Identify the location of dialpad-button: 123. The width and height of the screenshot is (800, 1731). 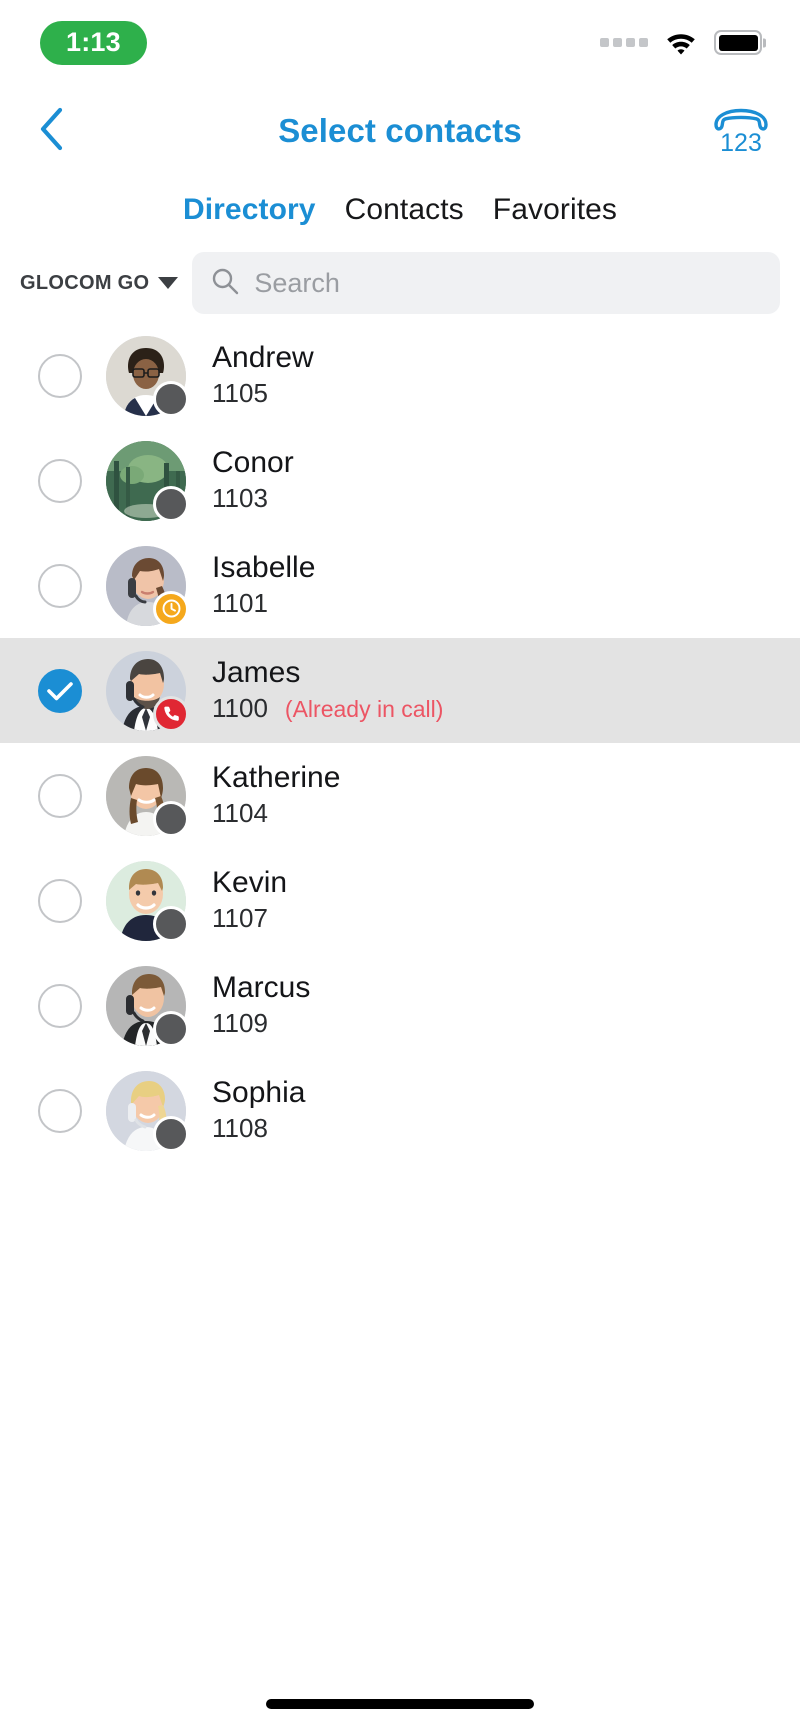
(741, 131).